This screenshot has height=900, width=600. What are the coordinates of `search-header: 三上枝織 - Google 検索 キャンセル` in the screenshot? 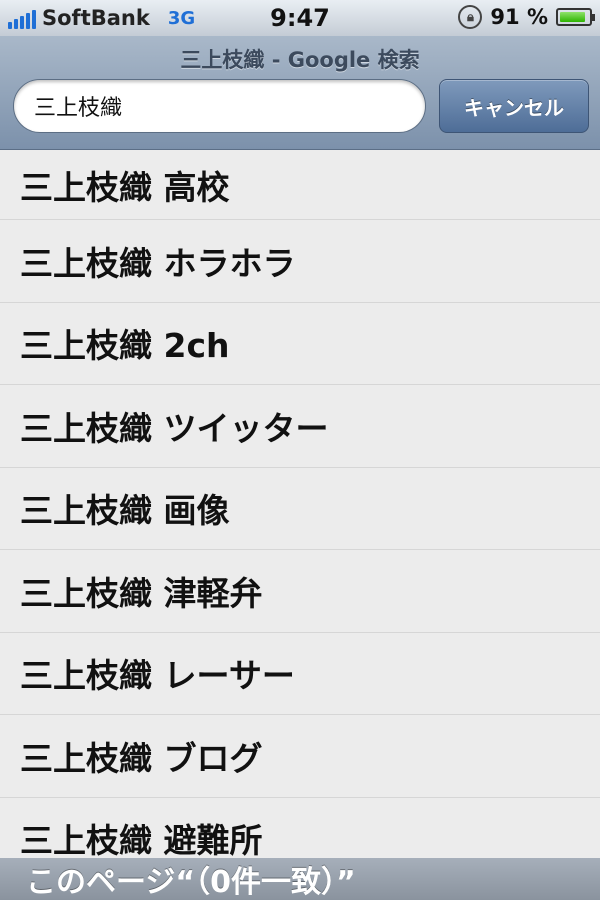 It's located at (300, 93).